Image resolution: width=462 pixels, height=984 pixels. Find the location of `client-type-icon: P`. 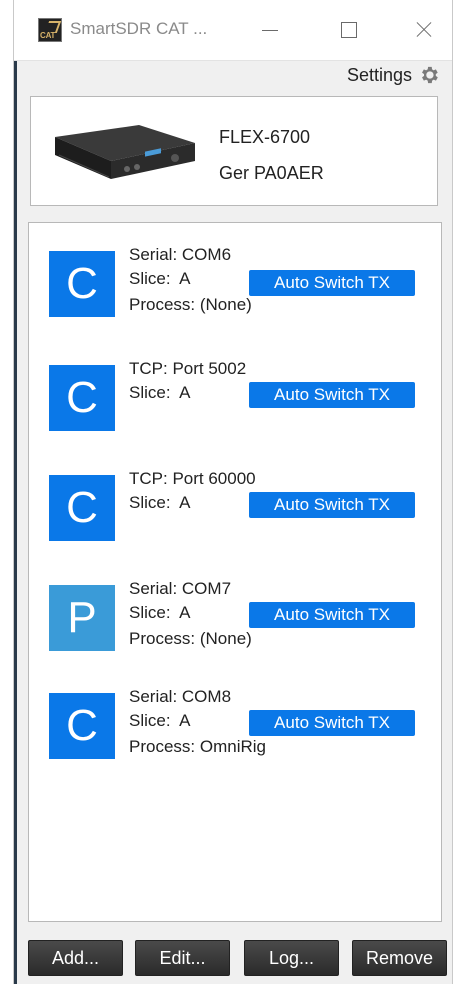

client-type-icon: P is located at coordinates (82, 618).